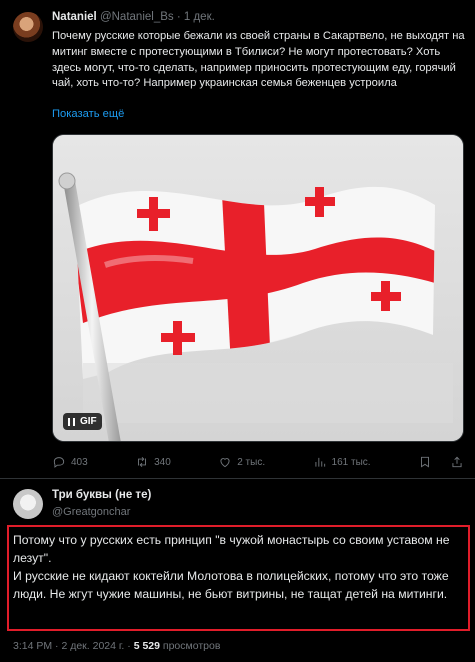 The height and width of the screenshot is (662, 475). I want to click on like-count: 2 тыс., so click(251, 462).